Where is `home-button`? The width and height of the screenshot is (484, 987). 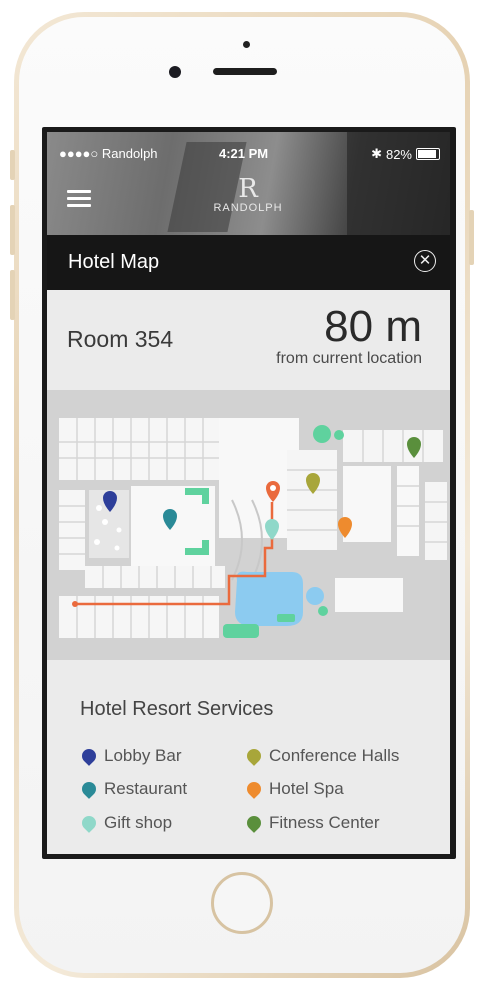 home-button is located at coordinates (242, 903).